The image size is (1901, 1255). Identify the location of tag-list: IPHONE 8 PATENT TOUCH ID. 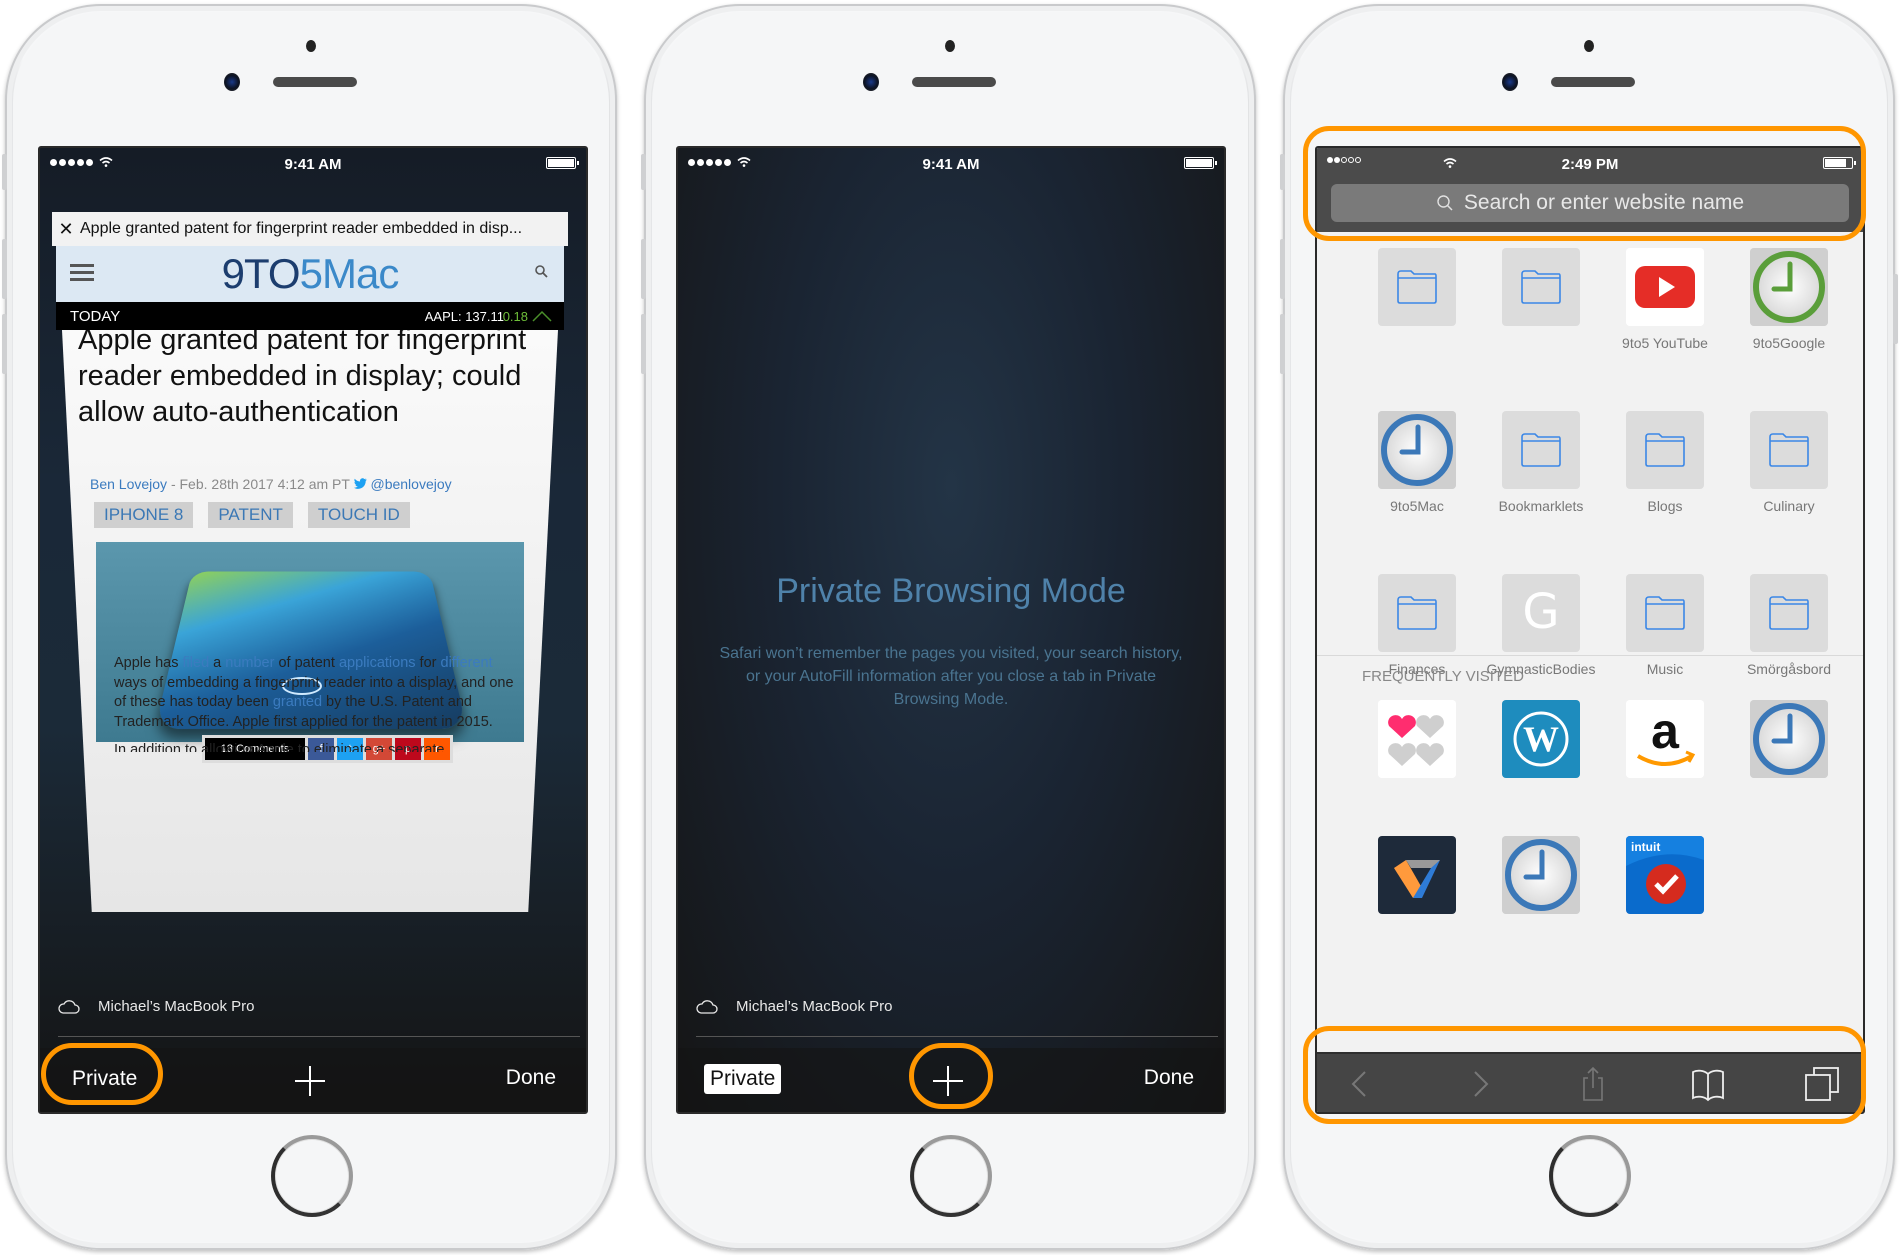
(252, 515).